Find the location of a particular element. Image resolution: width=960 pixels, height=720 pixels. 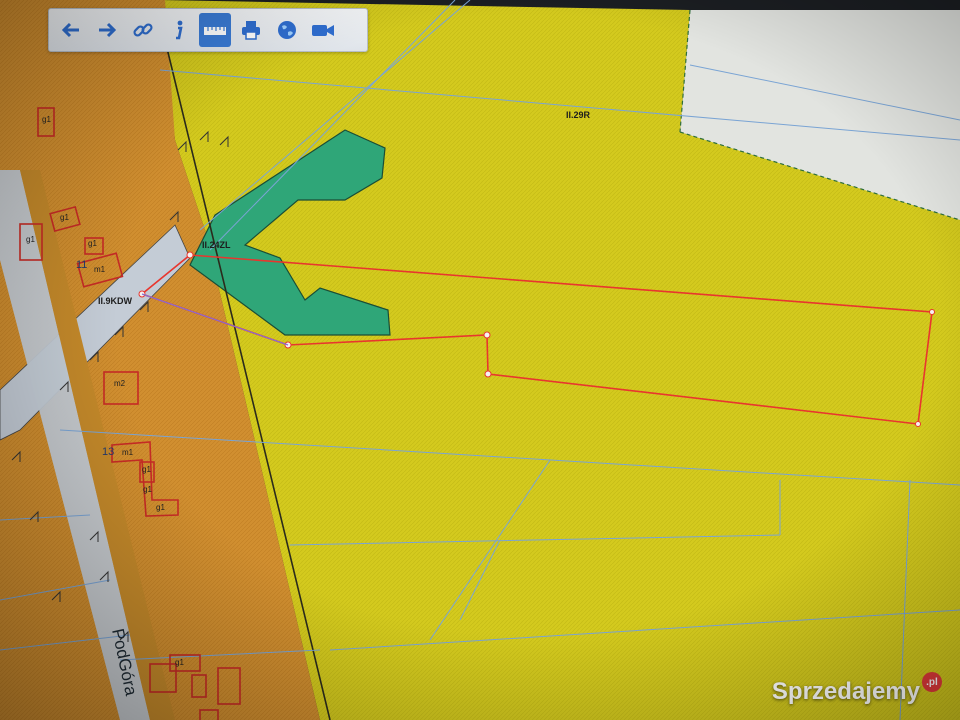

zone-label-road: II.9KDW is located at coordinates (115, 301).